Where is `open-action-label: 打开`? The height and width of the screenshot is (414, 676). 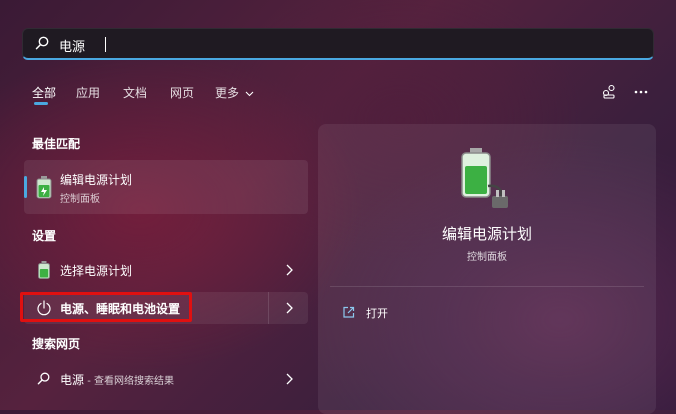 open-action-label: 打开 is located at coordinates (377, 313).